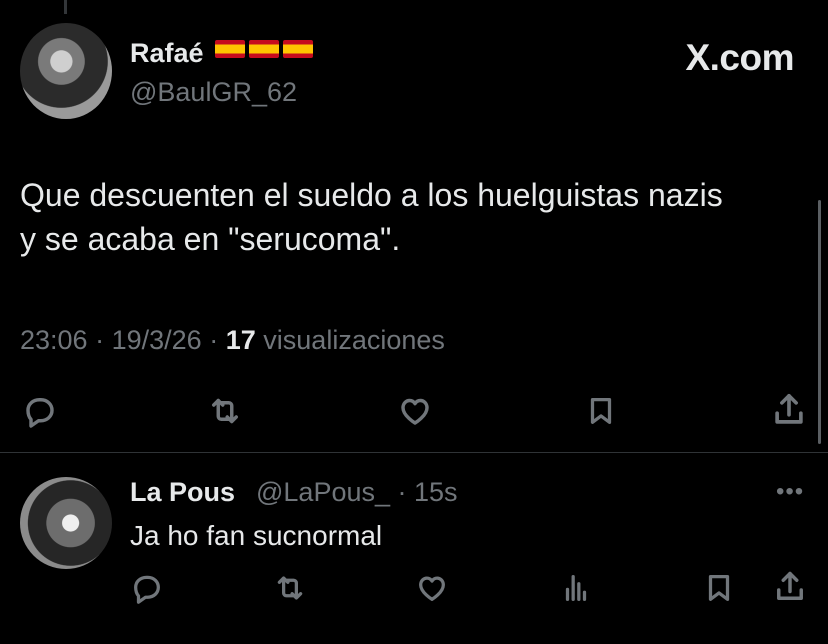  I want to click on reply-author-name: La Pous, so click(182, 492).